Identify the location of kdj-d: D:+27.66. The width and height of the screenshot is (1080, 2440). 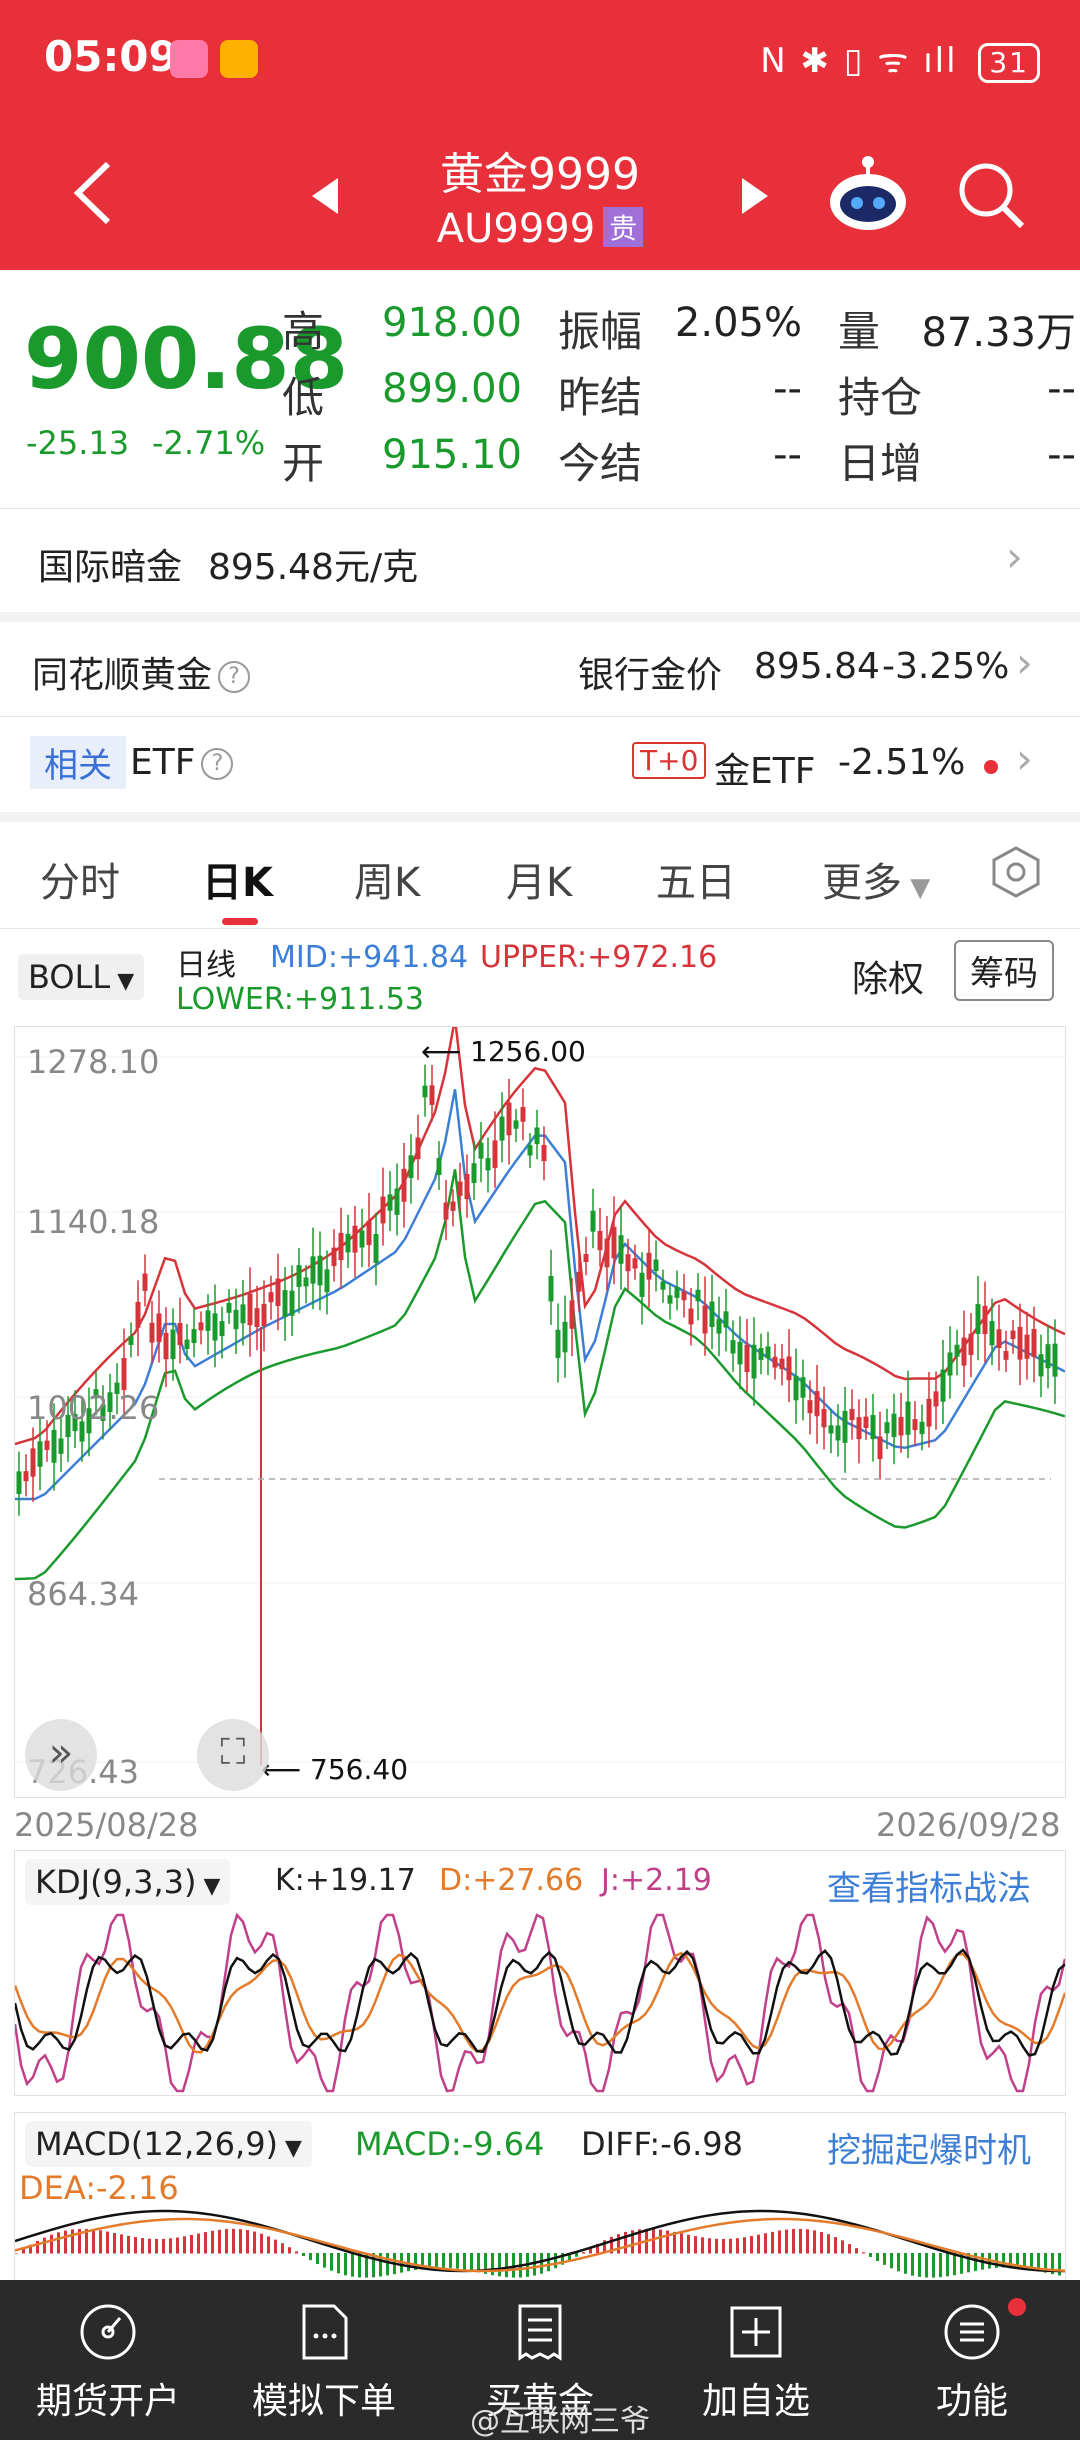
(511, 1880).